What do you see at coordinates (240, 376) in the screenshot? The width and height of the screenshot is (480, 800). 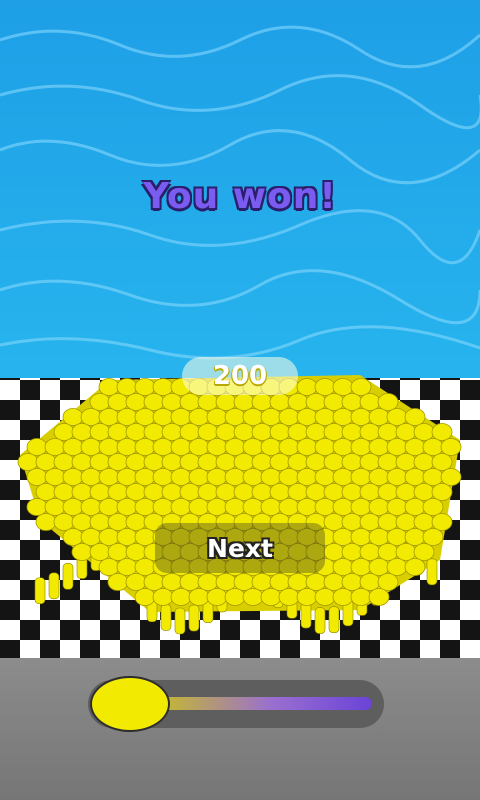 I see `crowd-count: 200` at bounding box center [240, 376].